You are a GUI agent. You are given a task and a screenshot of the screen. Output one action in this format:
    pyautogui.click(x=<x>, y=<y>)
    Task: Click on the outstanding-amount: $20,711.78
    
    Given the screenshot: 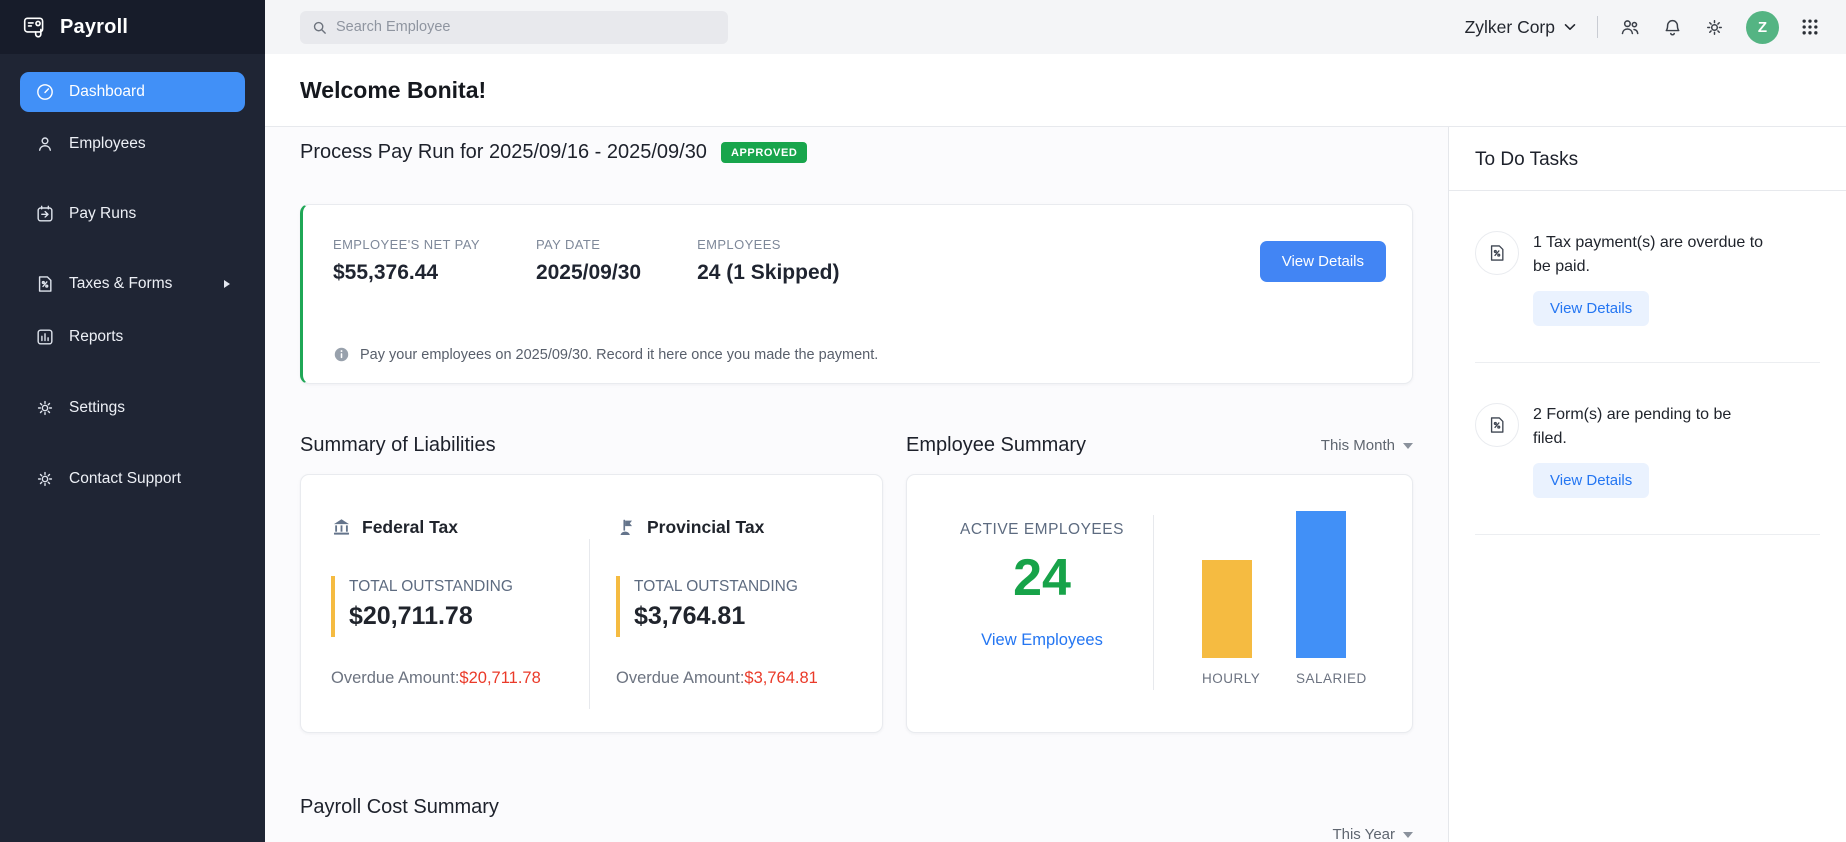 What is the action you would take?
    pyautogui.click(x=411, y=616)
    